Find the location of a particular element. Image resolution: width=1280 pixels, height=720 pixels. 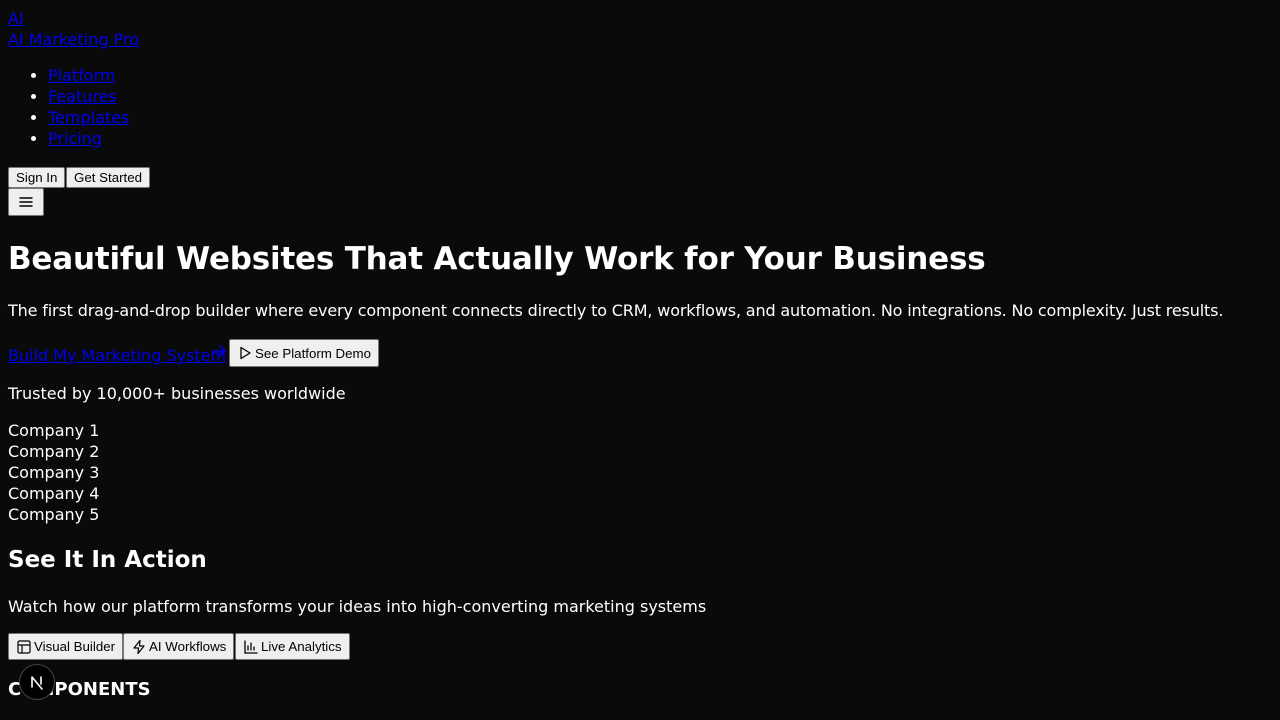

nav-link-pricing: Pricing is located at coordinates (75, 138).